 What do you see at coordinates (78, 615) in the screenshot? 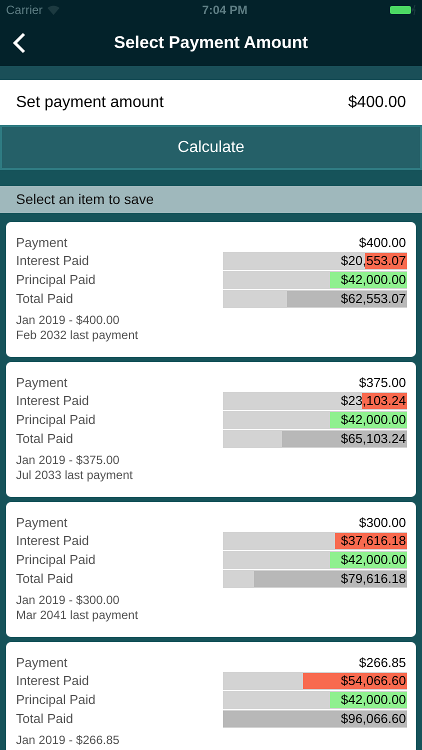
I see `schedule-note: Mar 2041 last payment` at bounding box center [78, 615].